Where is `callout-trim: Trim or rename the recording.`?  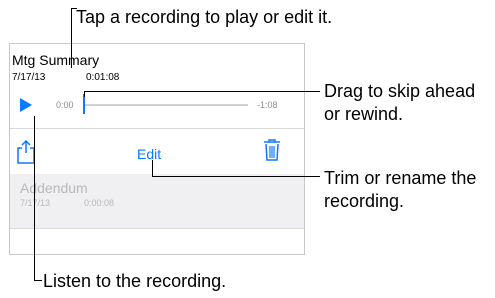 callout-trim: Trim or rename the recording. is located at coordinates (400, 189).